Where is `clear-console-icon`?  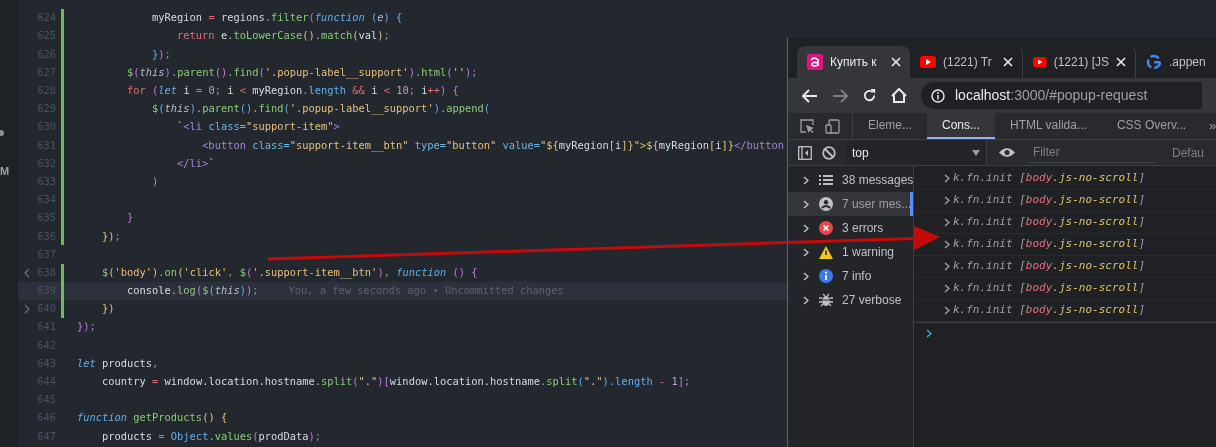 clear-console-icon is located at coordinates (829, 152).